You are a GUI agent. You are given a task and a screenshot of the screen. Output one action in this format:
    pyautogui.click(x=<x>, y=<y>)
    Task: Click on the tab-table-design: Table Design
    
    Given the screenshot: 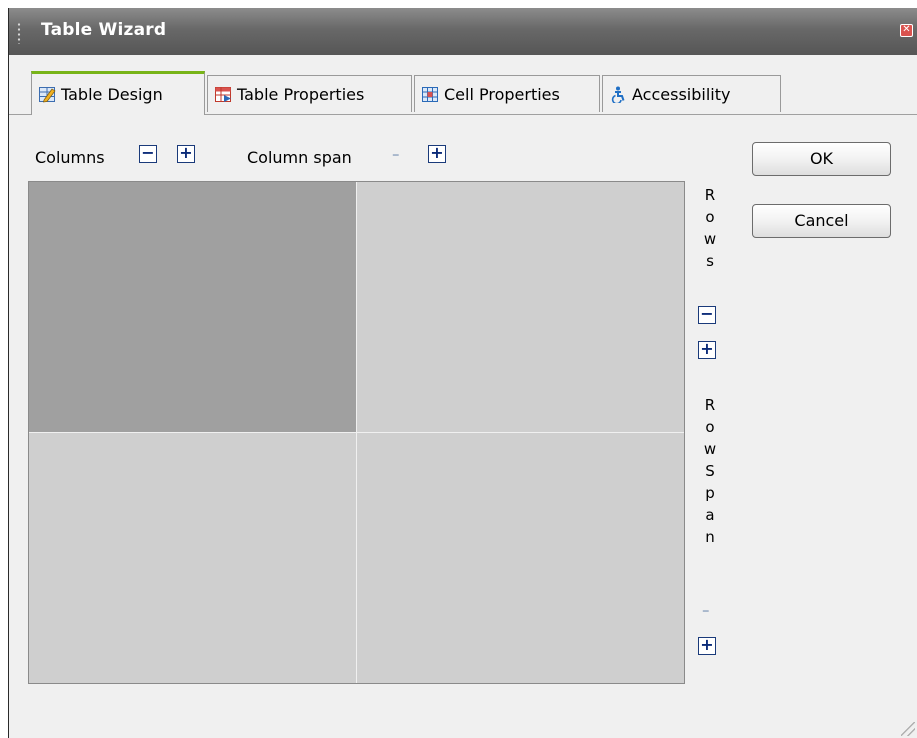 What is the action you would take?
    pyautogui.click(x=118, y=93)
    